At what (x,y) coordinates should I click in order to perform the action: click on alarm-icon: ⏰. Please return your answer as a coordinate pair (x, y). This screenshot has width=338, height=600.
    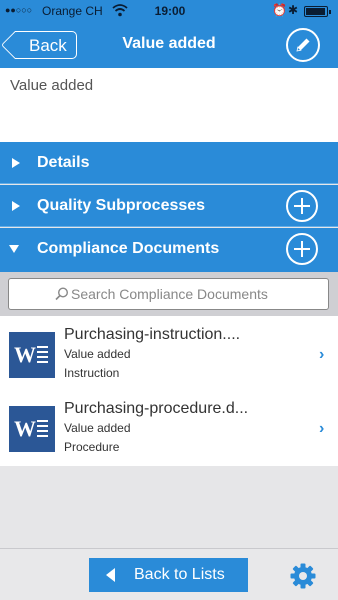
    Looking at the image, I should click on (279, 10).